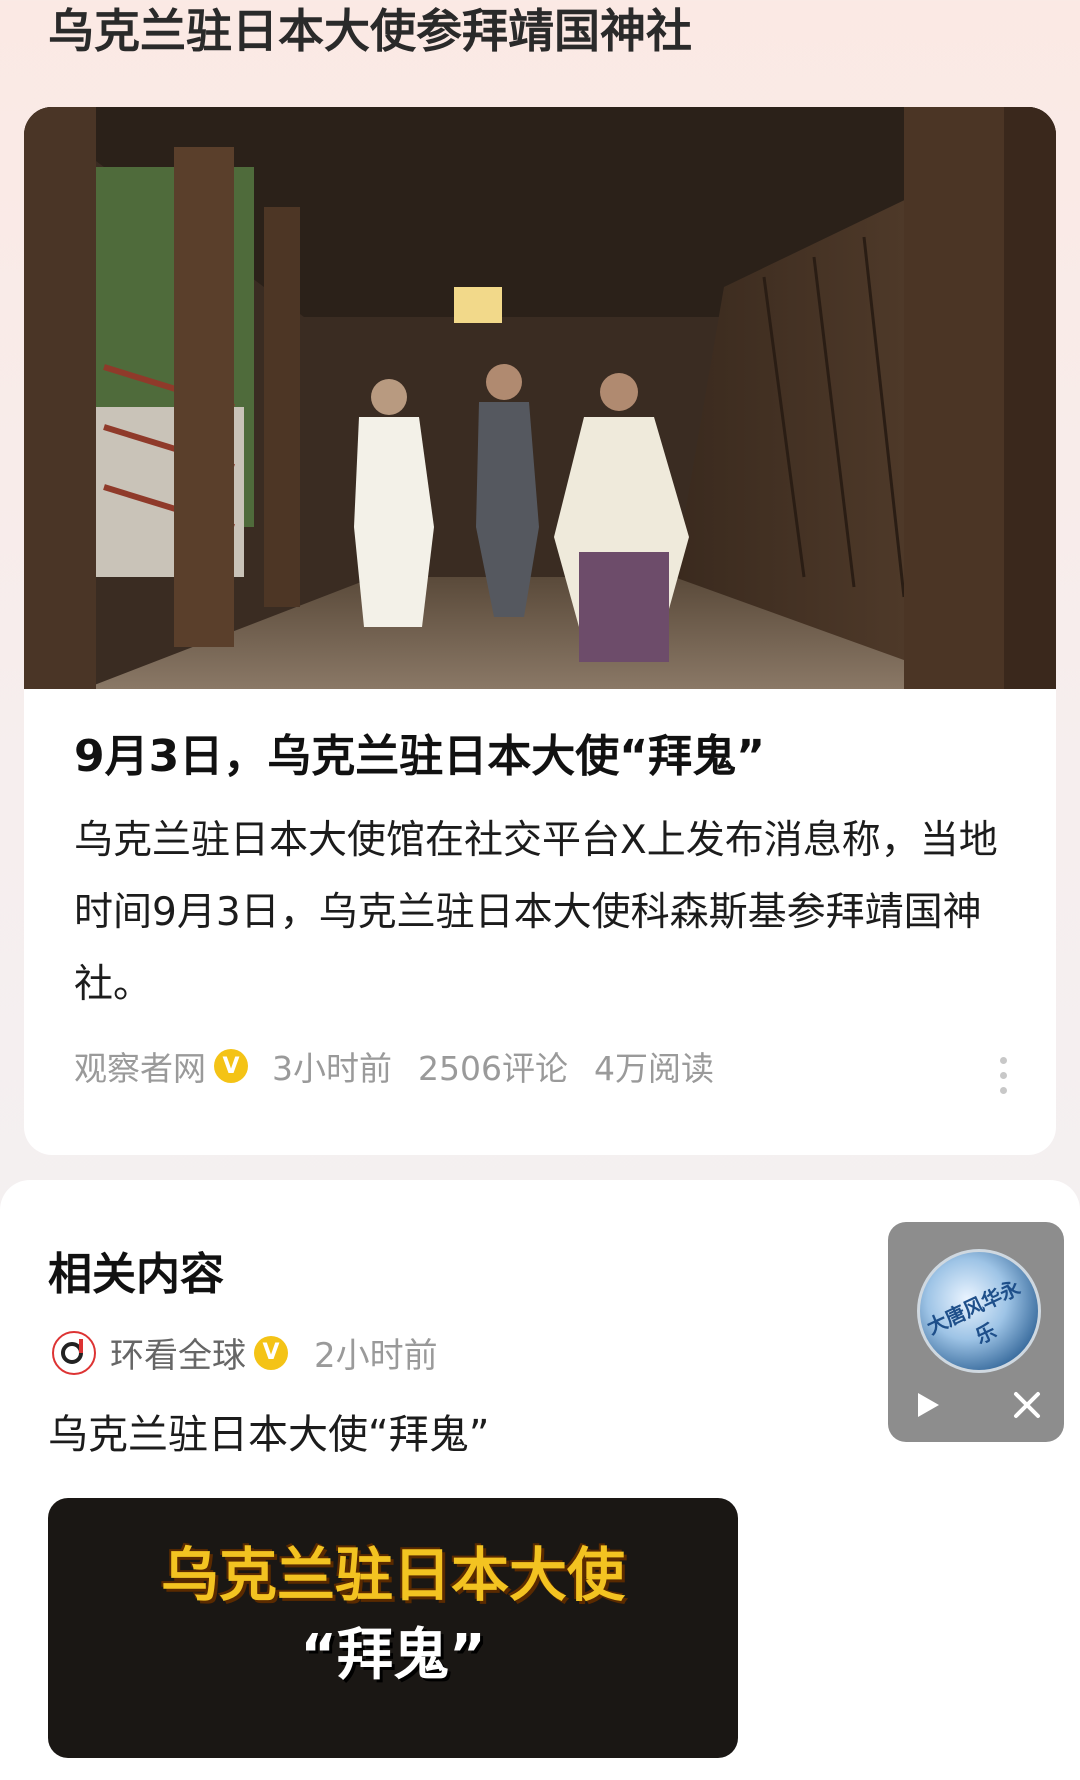 The width and height of the screenshot is (1080, 1780). I want to click on news-reads: 4万阅读, so click(653, 1068).